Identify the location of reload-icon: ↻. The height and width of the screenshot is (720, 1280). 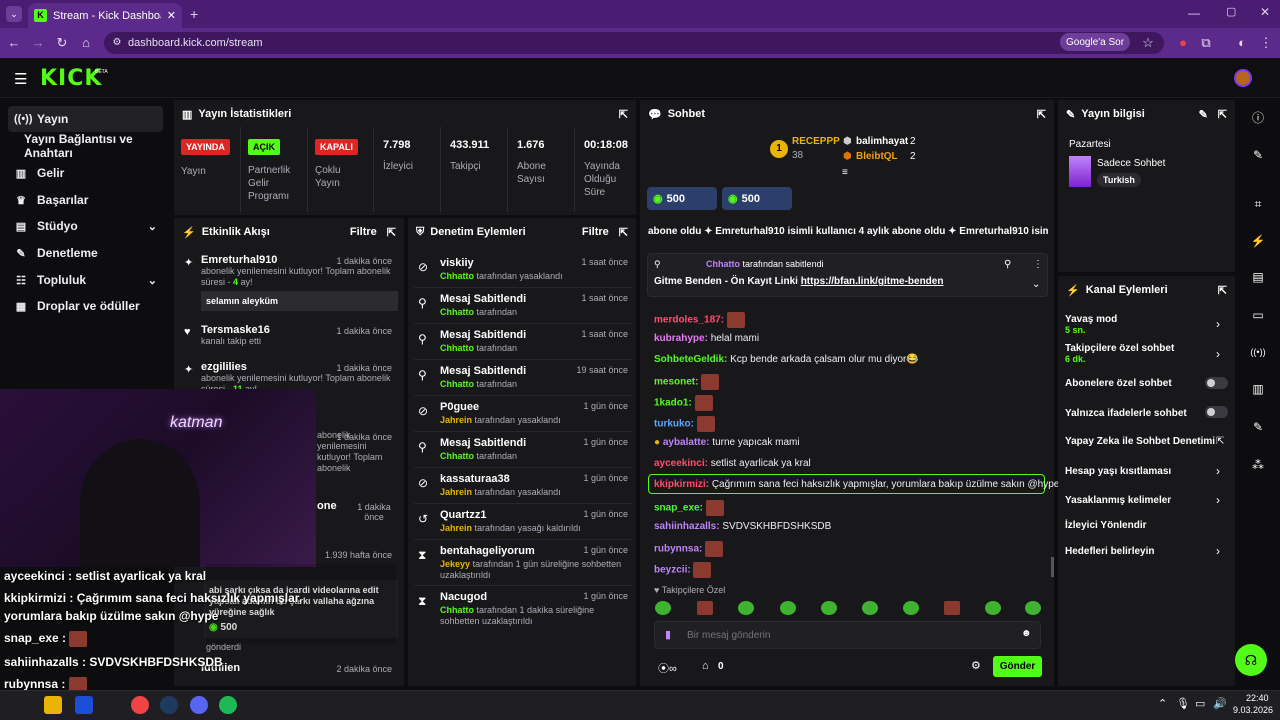
(62, 43).